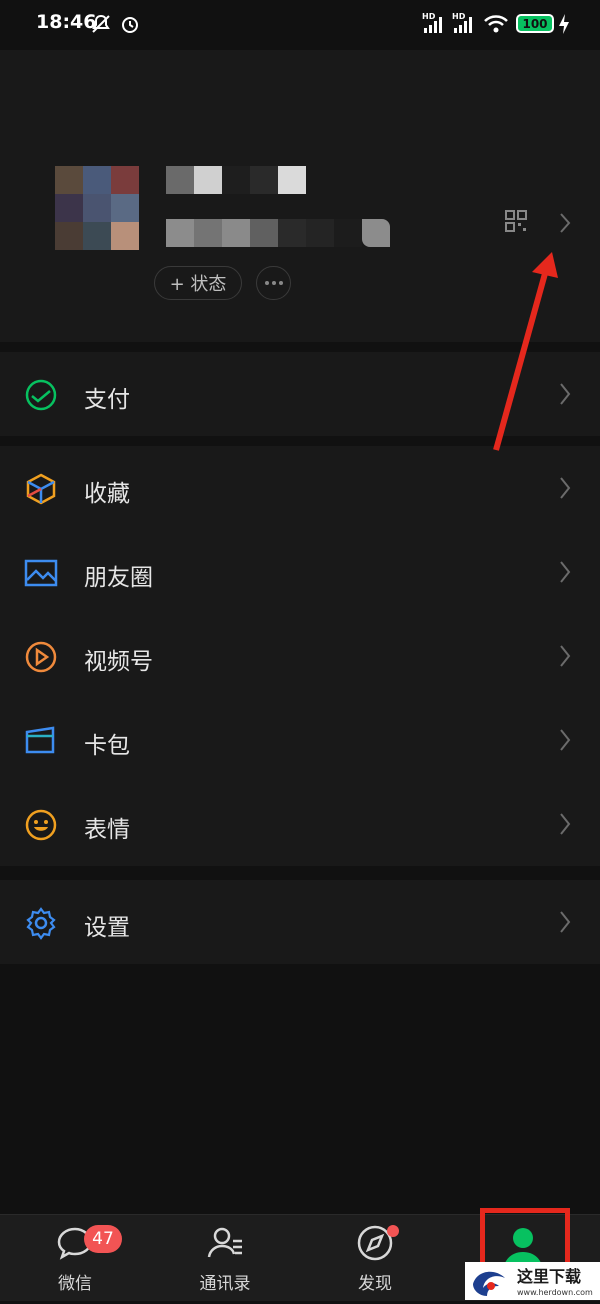 The width and height of the screenshot is (600, 1304). What do you see at coordinates (107, 830) in the screenshot?
I see `menu-item-label: 表情` at bounding box center [107, 830].